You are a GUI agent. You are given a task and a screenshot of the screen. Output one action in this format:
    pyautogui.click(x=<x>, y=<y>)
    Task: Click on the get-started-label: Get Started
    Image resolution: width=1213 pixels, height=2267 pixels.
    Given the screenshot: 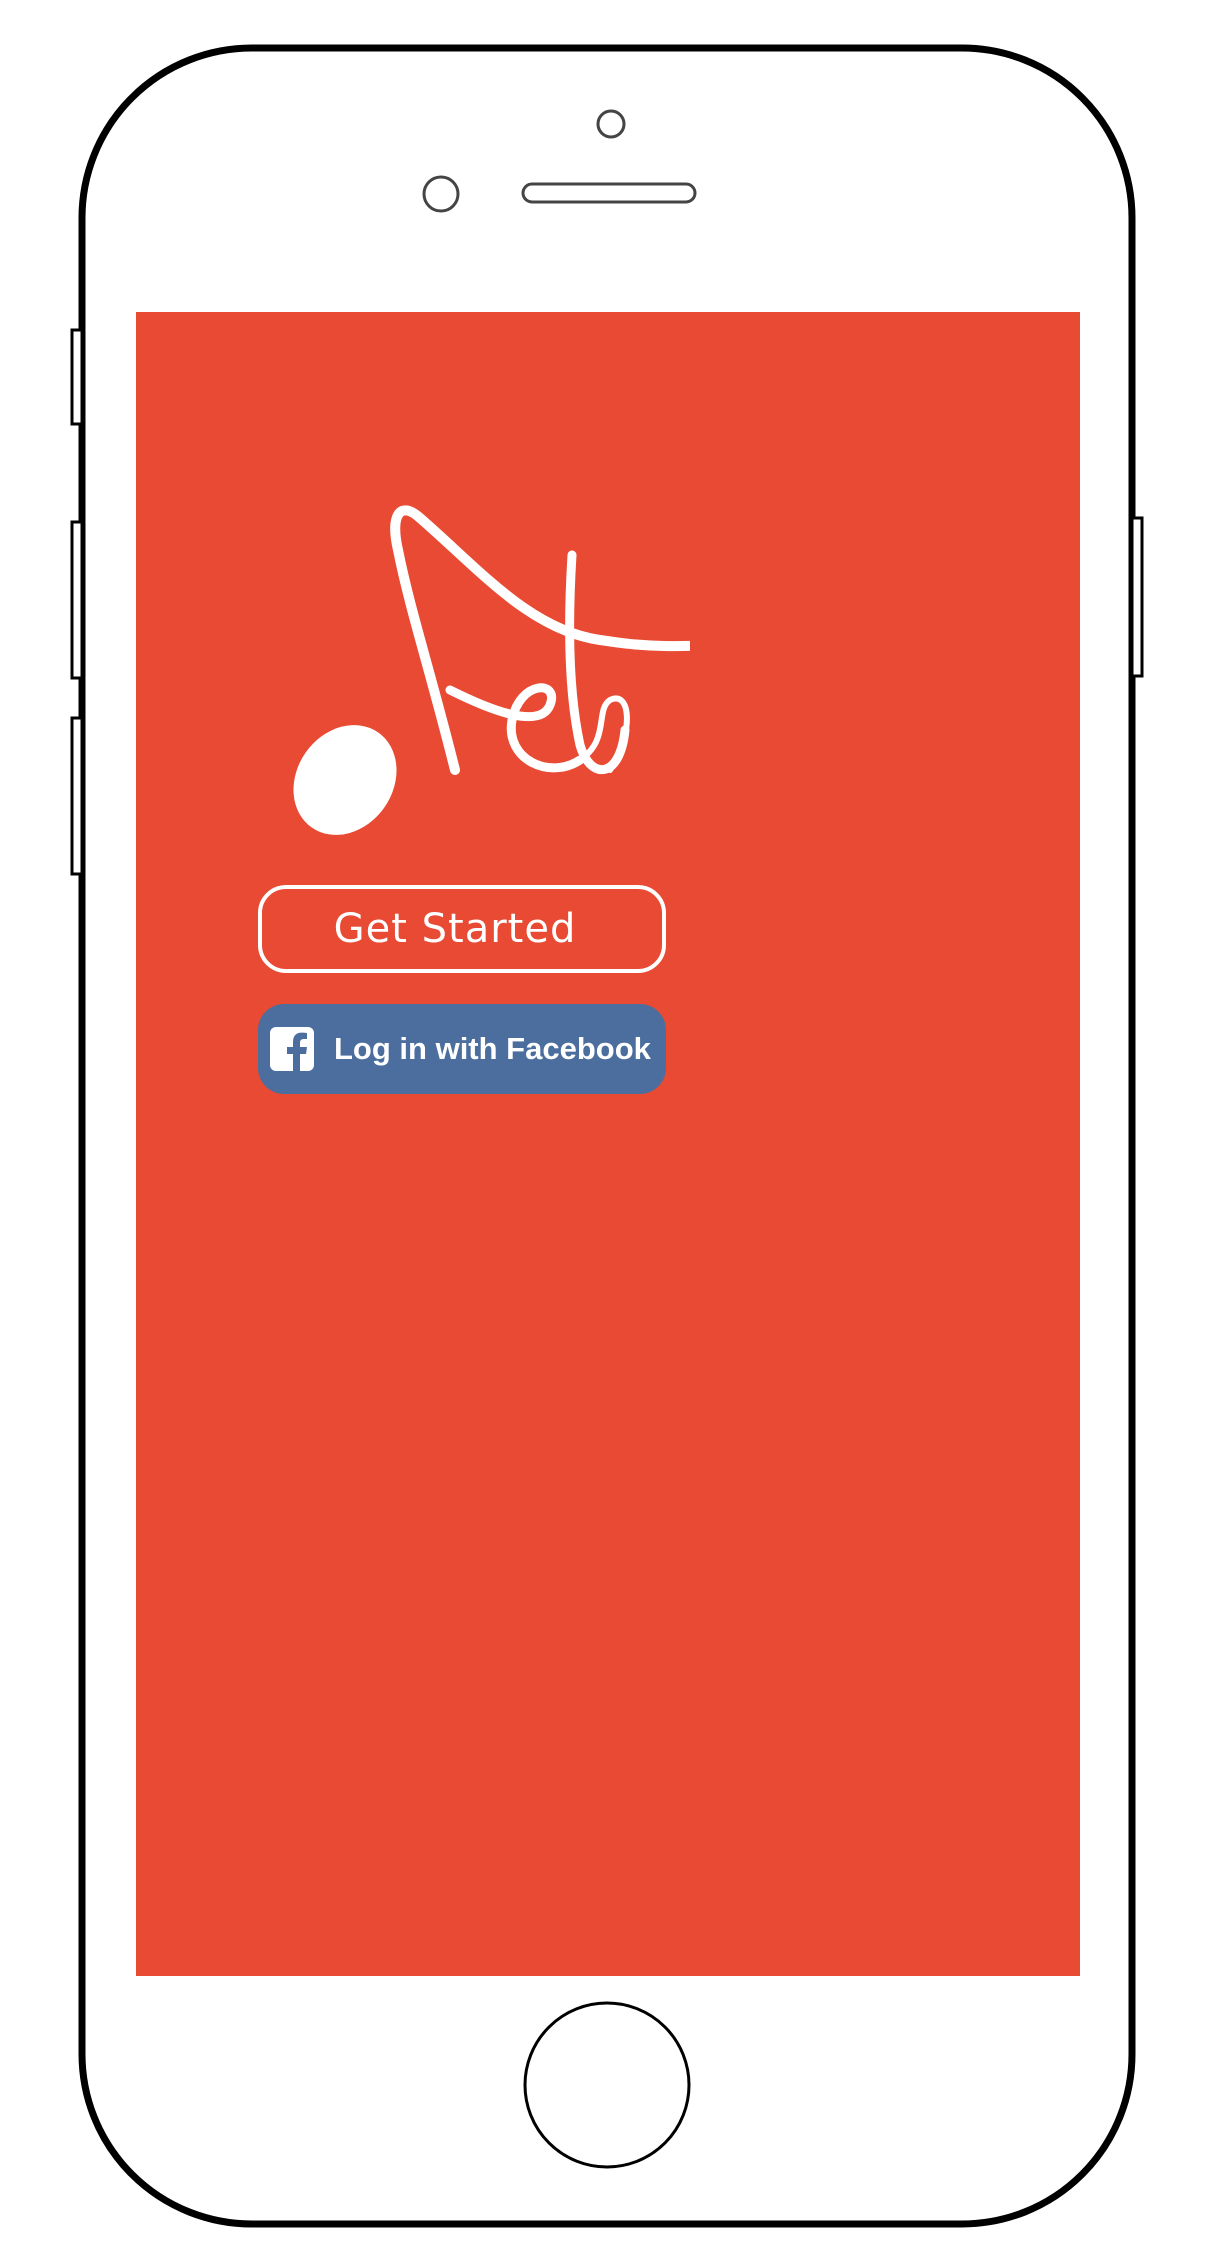 What is the action you would take?
    pyautogui.click(x=455, y=929)
    